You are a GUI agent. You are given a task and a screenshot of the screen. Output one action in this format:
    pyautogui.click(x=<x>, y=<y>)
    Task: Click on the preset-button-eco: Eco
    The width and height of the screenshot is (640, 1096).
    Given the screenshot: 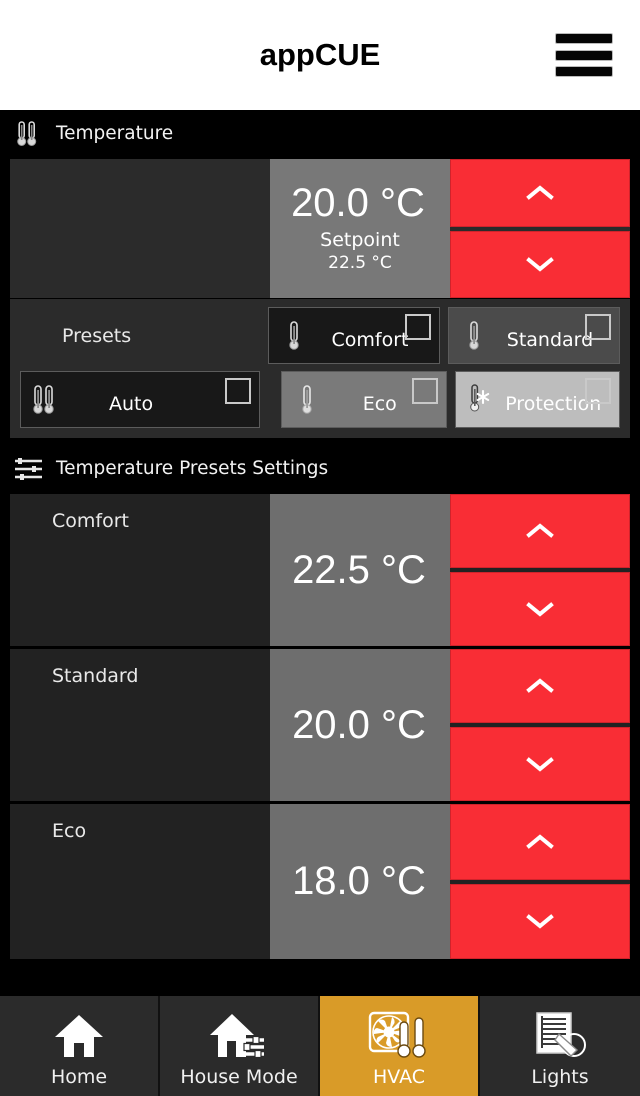 What is the action you would take?
    pyautogui.click(x=364, y=399)
    